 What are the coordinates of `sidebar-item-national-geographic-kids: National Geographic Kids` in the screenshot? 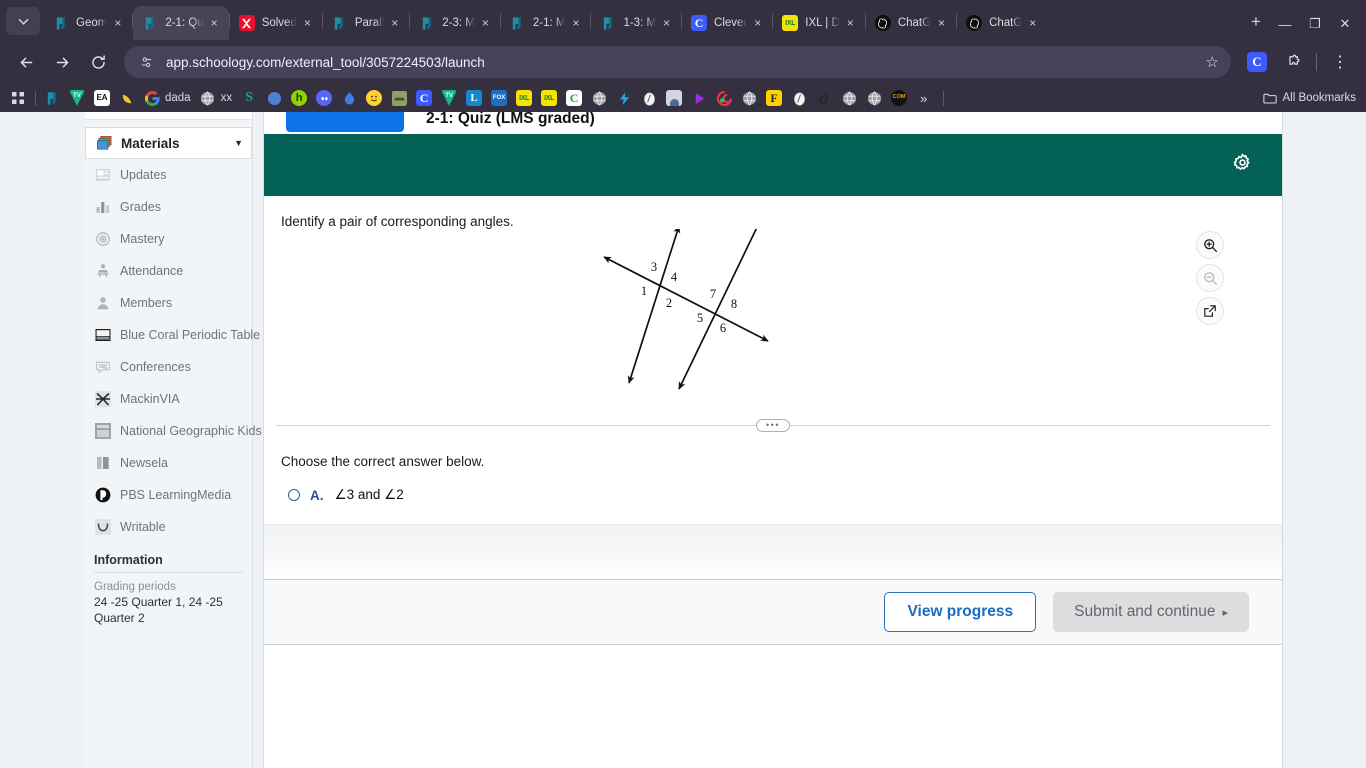 It's located at (173, 431).